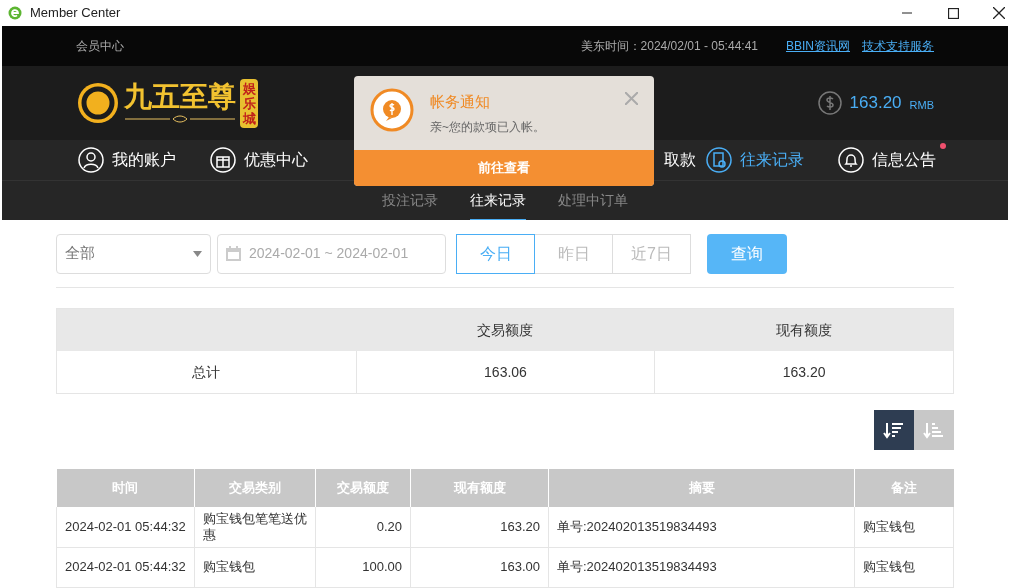 This screenshot has height=588, width=1022. What do you see at coordinates (75, 13) in the screenshot?
I see `window-title: Member Center` at bounding box center [75, 13].